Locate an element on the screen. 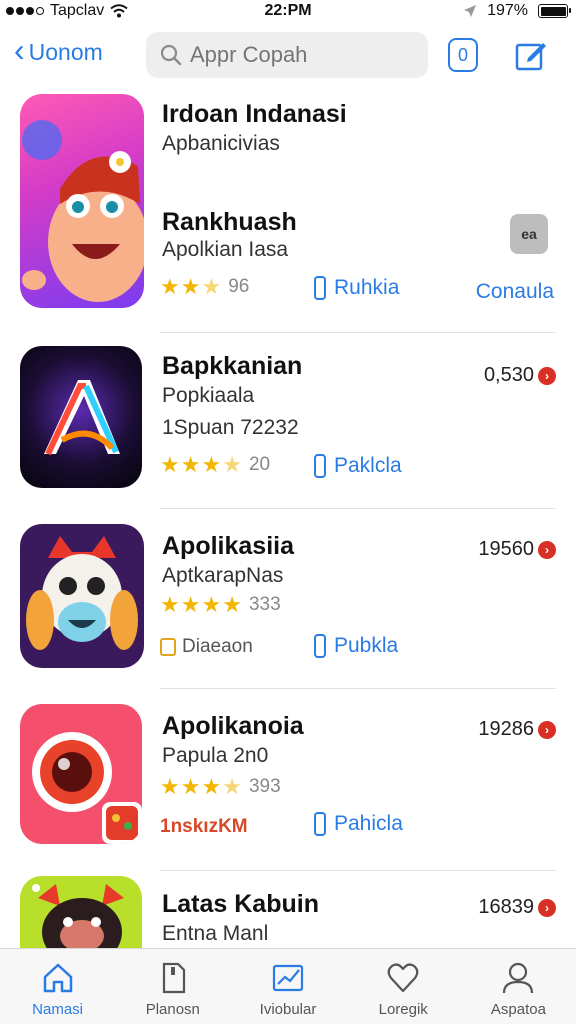 The image size is (576, 1024). status-bar: Tapclav 22:PM 197% is located at coordinates (288, 12).